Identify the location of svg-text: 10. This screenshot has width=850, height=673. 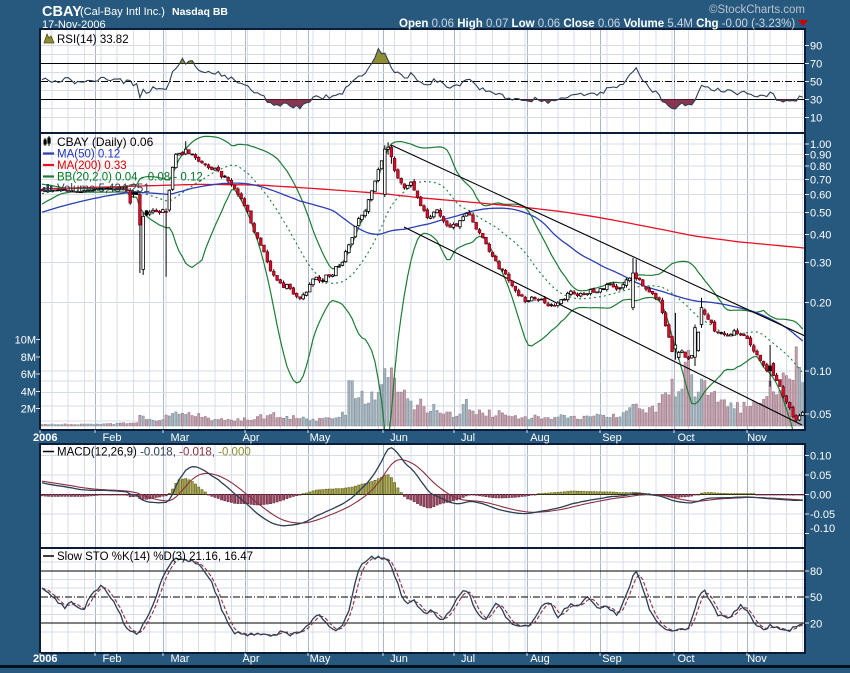
(816, 118).